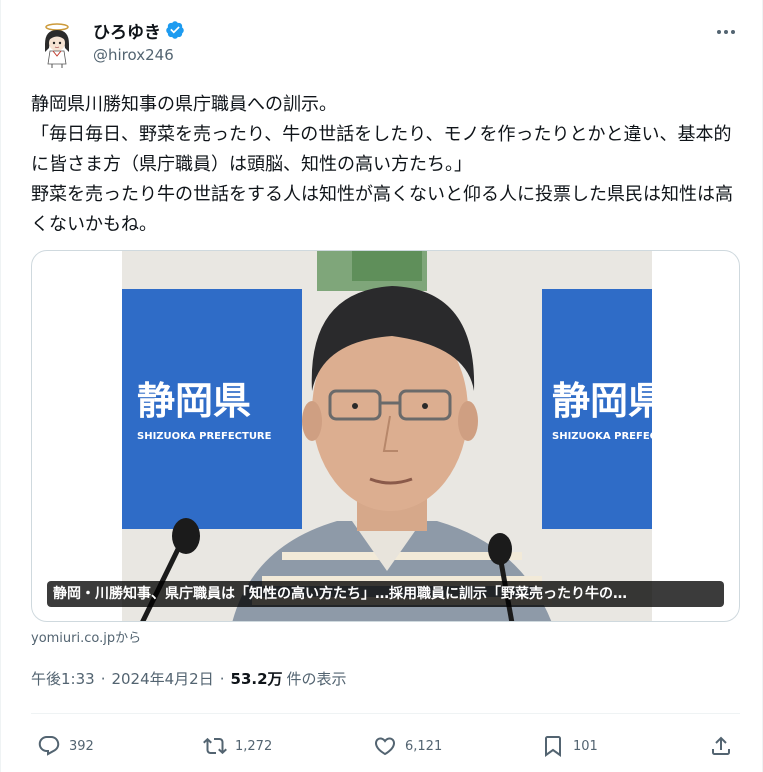 This screenshot has width=763, height=772. Describe the element at coordinates (602, 401) in the screenshot. I see `sign-text-right: 静岡県` at that location.